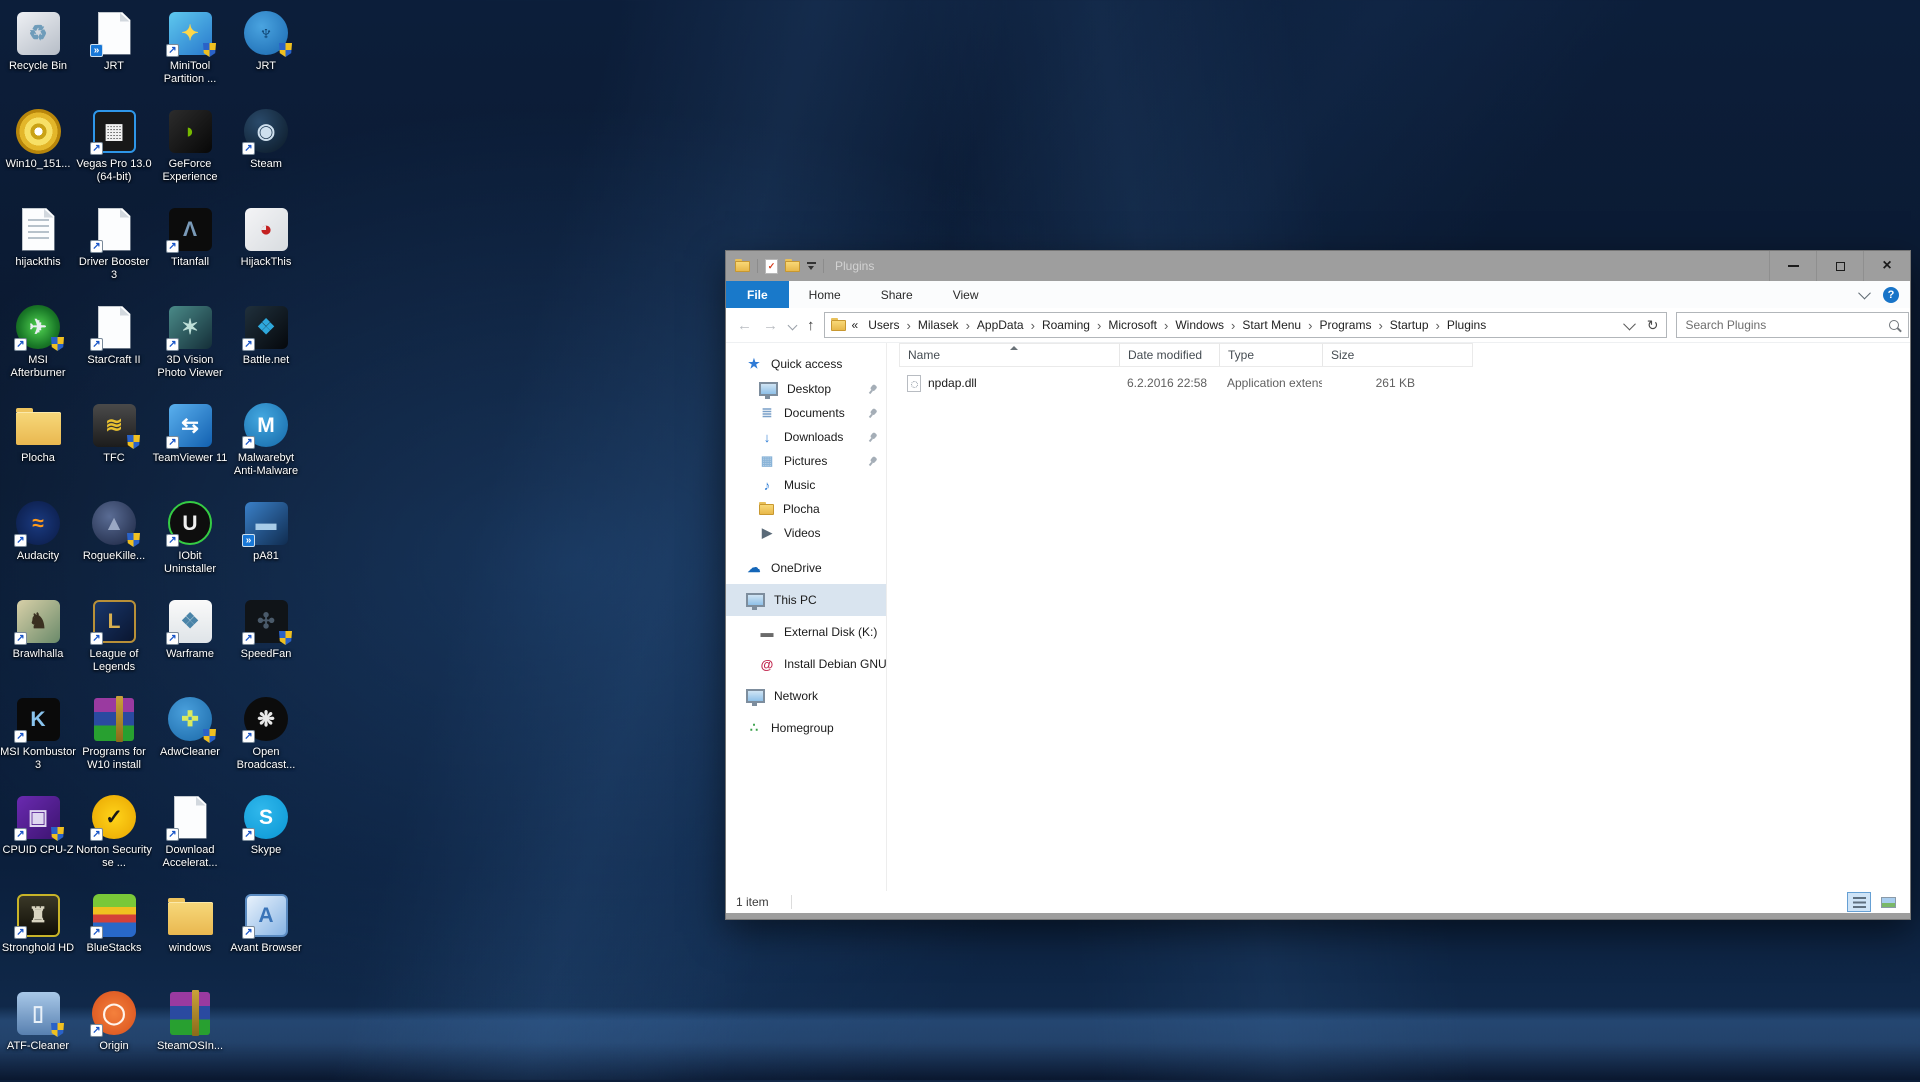  What do you see at coordinates (806, 437) in the screenshot?
I see `sidebar-item-downloads: ↓ Downloads` at bounding box center [806, 437].